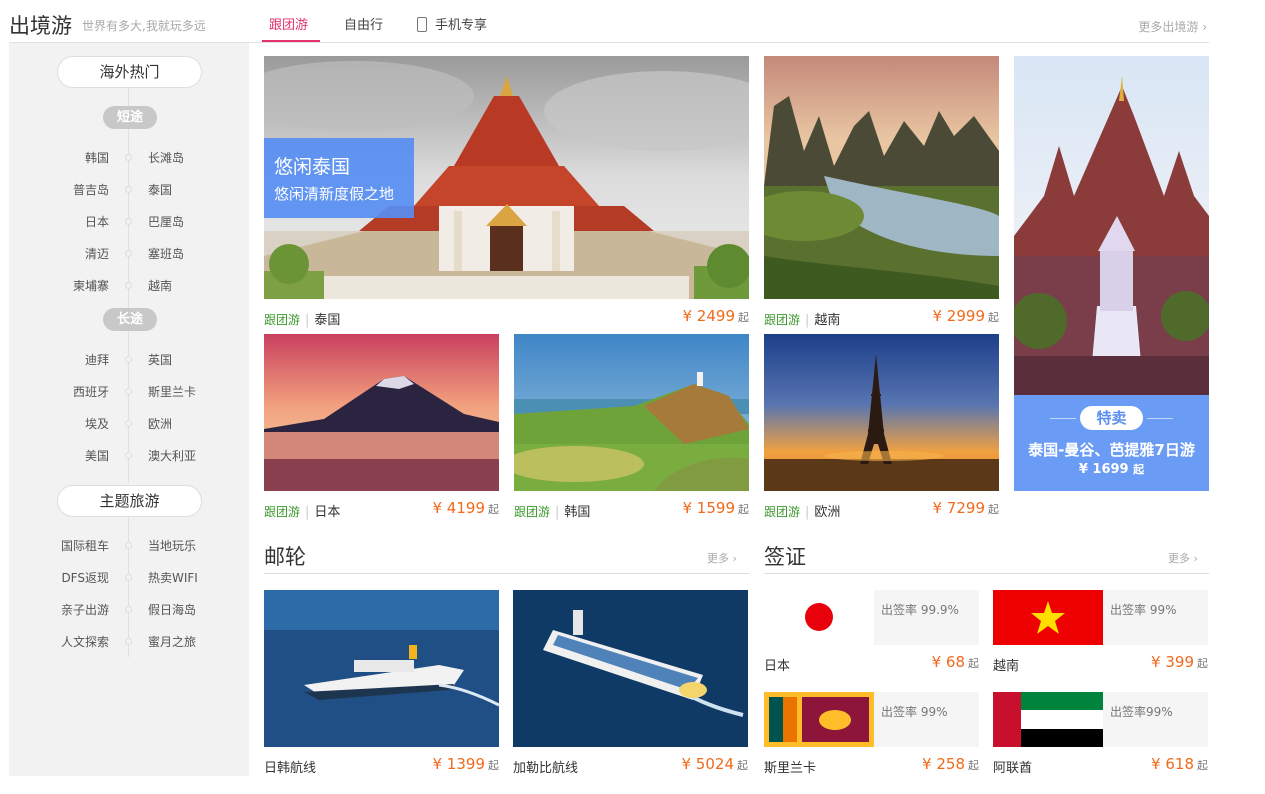 This screenshot has width=1265, height=794. I want to click on vietnam-image, so click(881, 177).